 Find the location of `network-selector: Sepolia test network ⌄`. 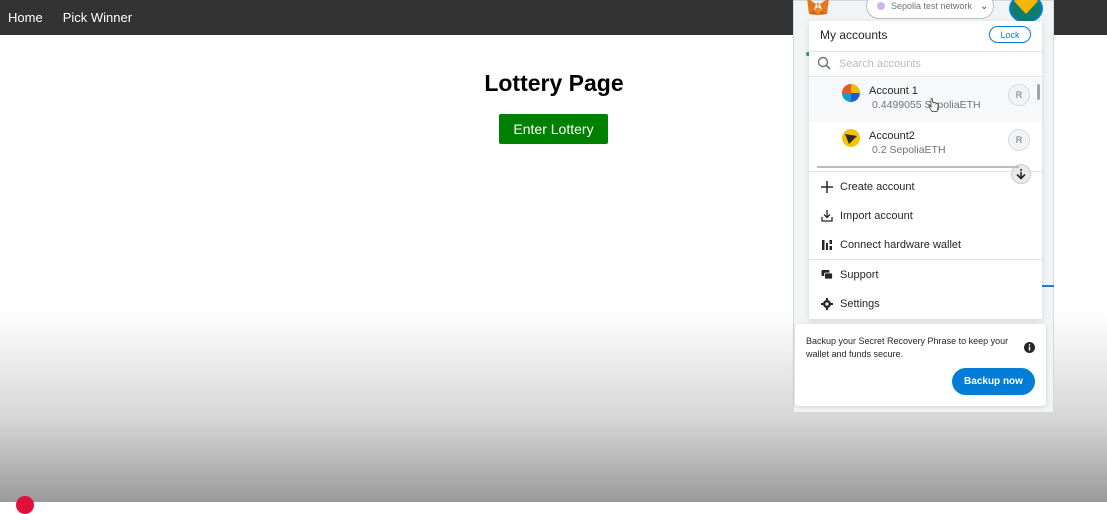

network-selector: Sepolia test network ⌄ is located at coordinates (930, 9).